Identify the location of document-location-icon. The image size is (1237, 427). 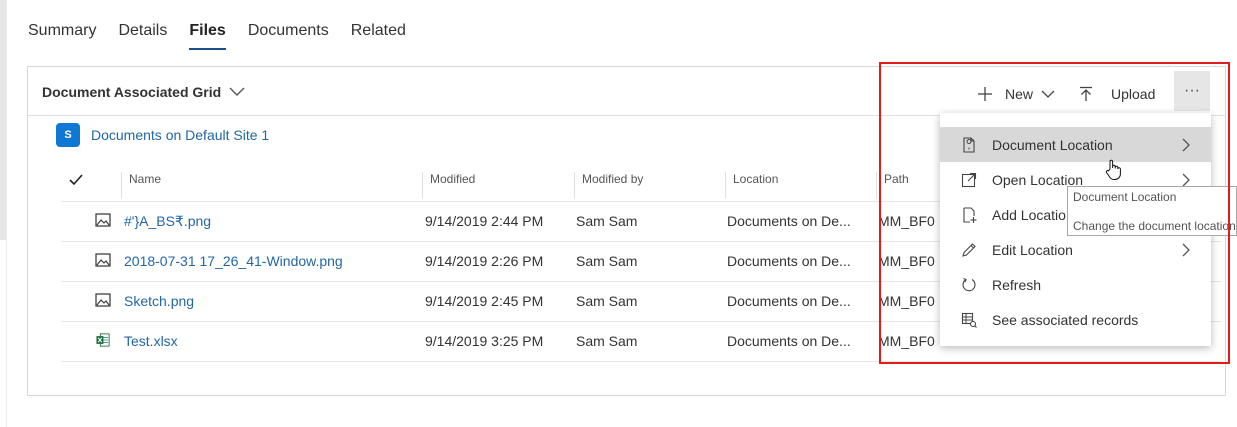
(969, 145).